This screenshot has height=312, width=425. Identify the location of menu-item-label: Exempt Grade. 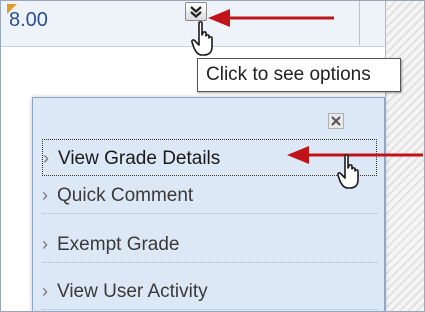
(118, 244).